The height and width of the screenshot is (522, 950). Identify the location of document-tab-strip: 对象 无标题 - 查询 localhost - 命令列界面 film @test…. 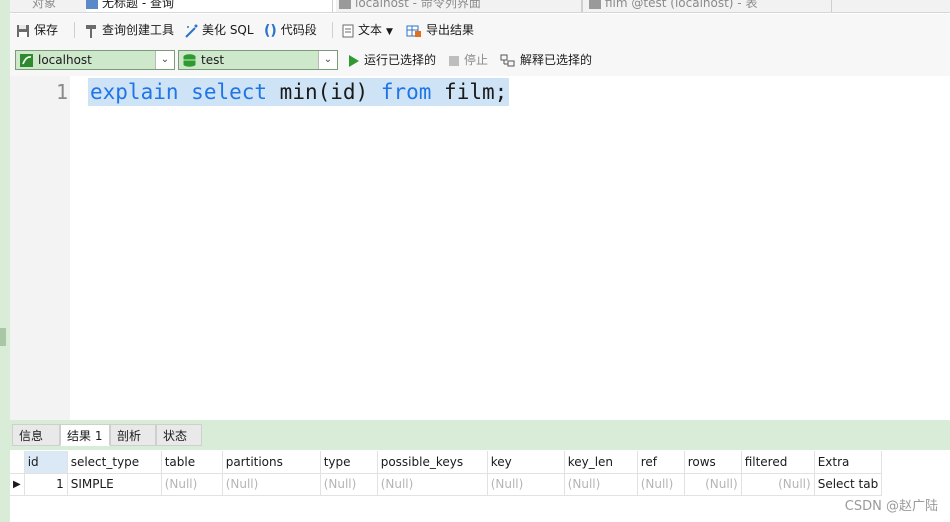
(480, 6).